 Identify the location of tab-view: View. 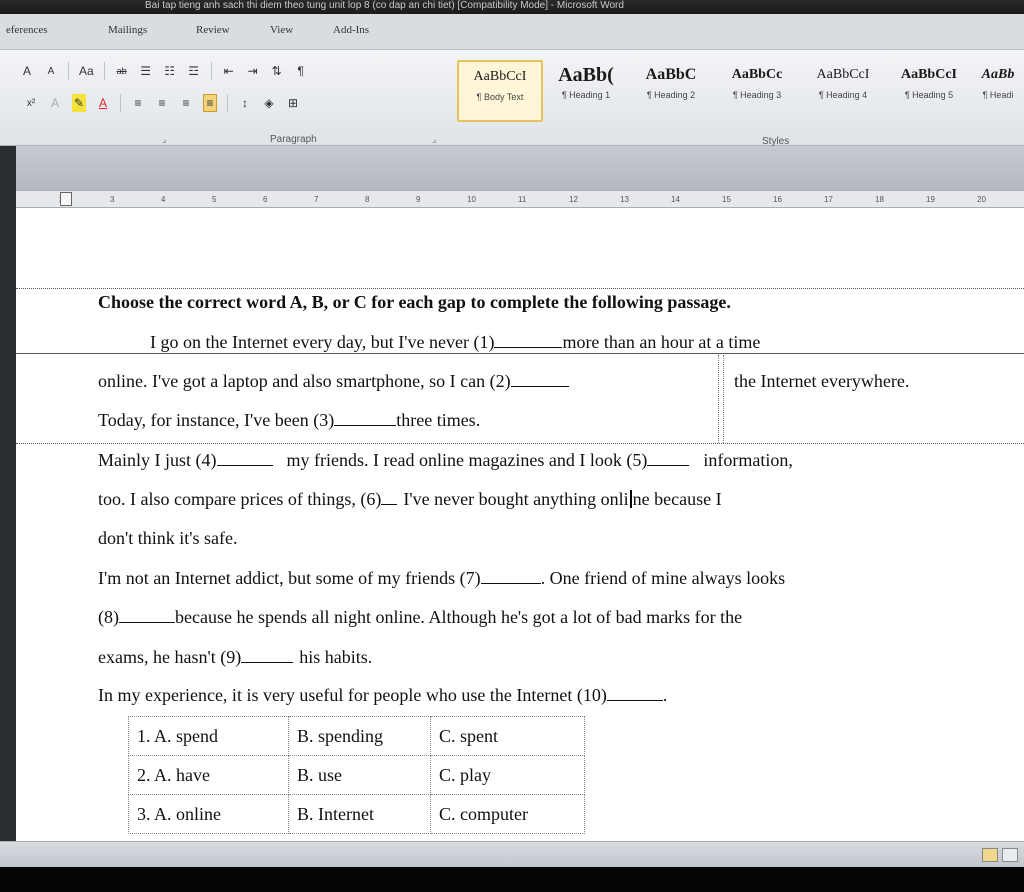
(281, 30).